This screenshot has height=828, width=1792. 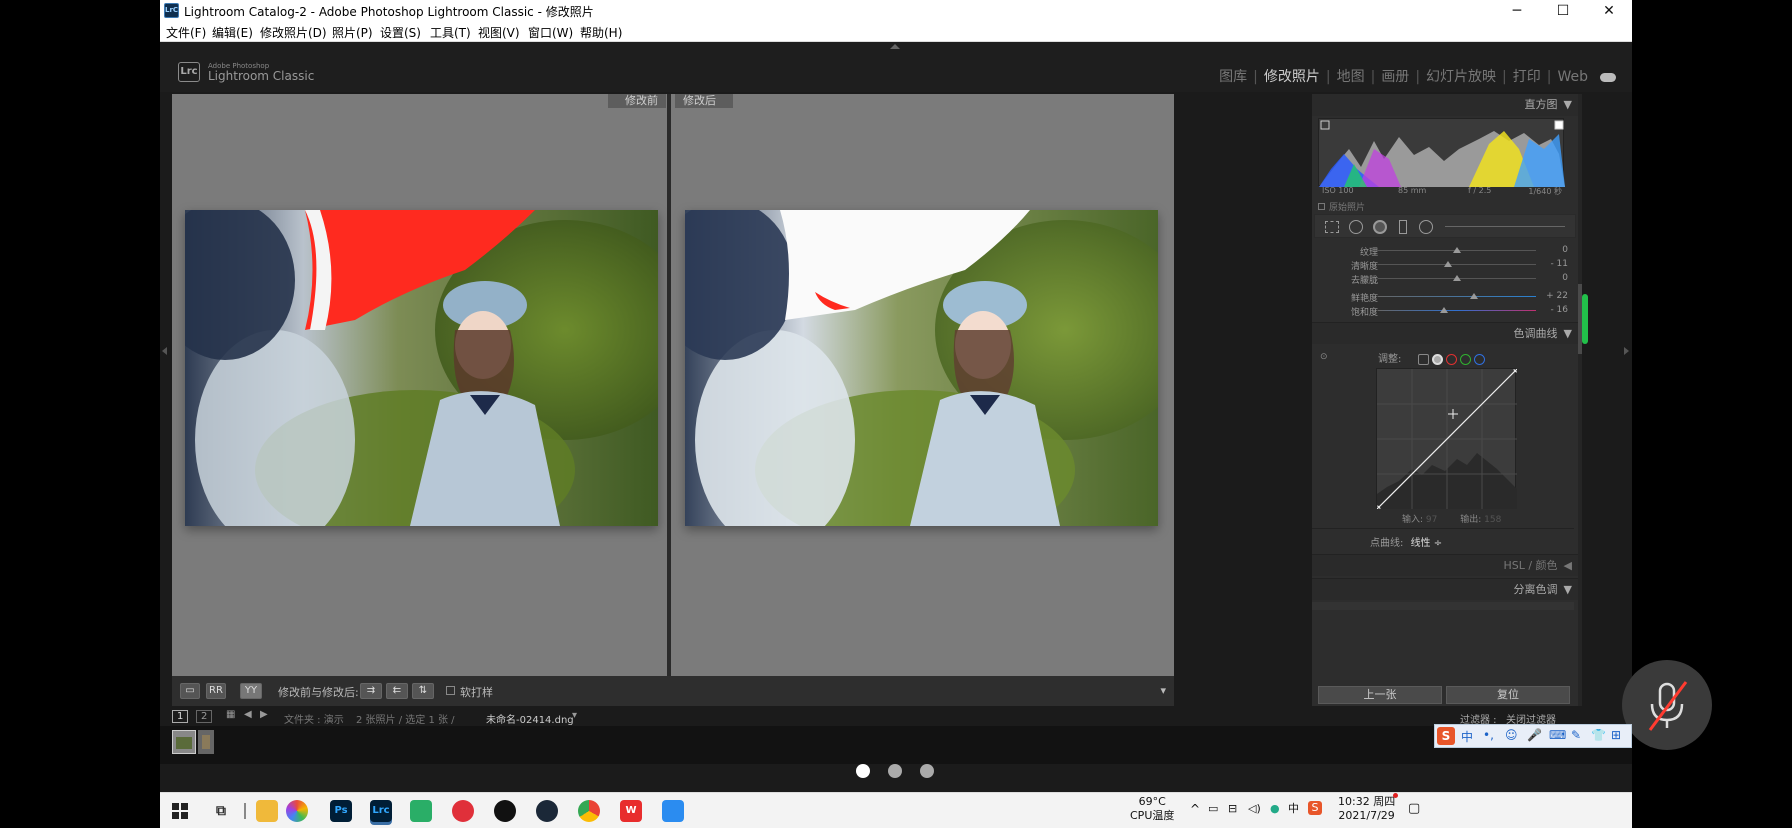 What do you see at coordinates (1163, 690) in the screenshot?
I see `toolbar-menu-chevron-icon: ▾` at bounding box center [1163, 690].